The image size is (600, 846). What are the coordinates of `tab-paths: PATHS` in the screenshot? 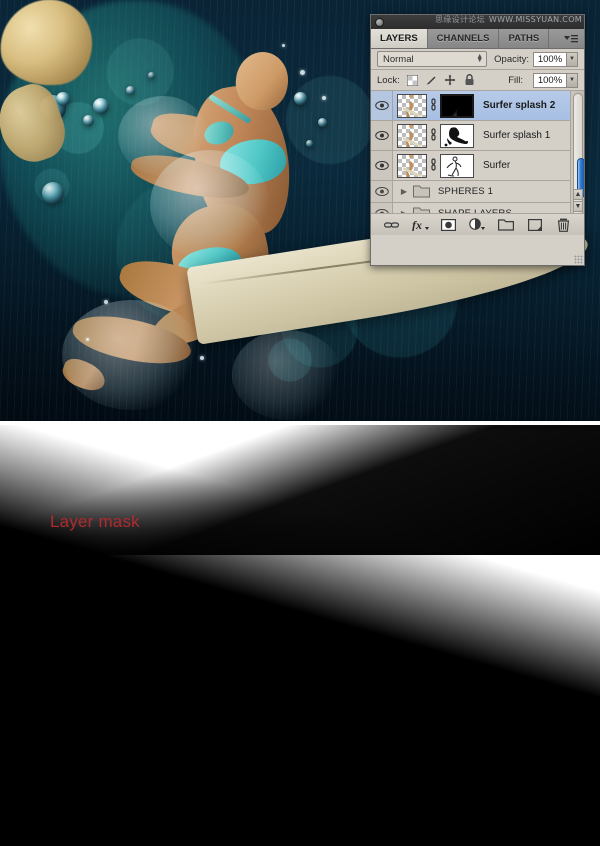 It's located at (524, 38).